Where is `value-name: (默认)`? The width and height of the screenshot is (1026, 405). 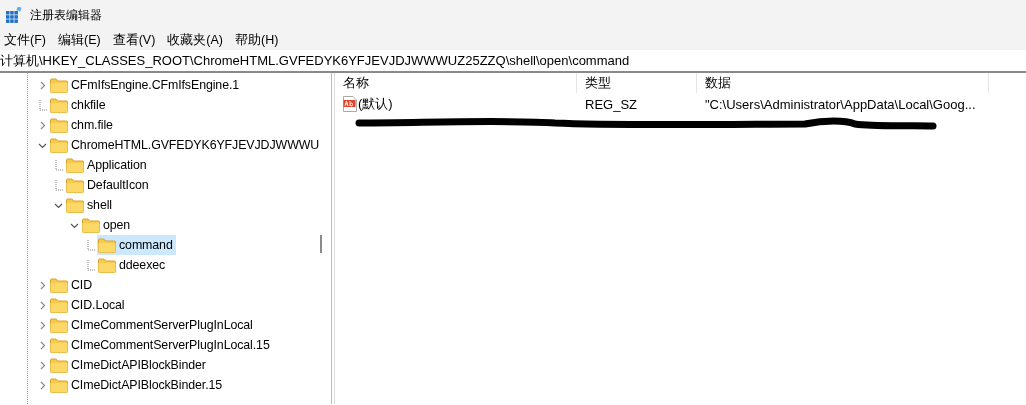 value-name: (默认) is located at coordinates (375, 104).